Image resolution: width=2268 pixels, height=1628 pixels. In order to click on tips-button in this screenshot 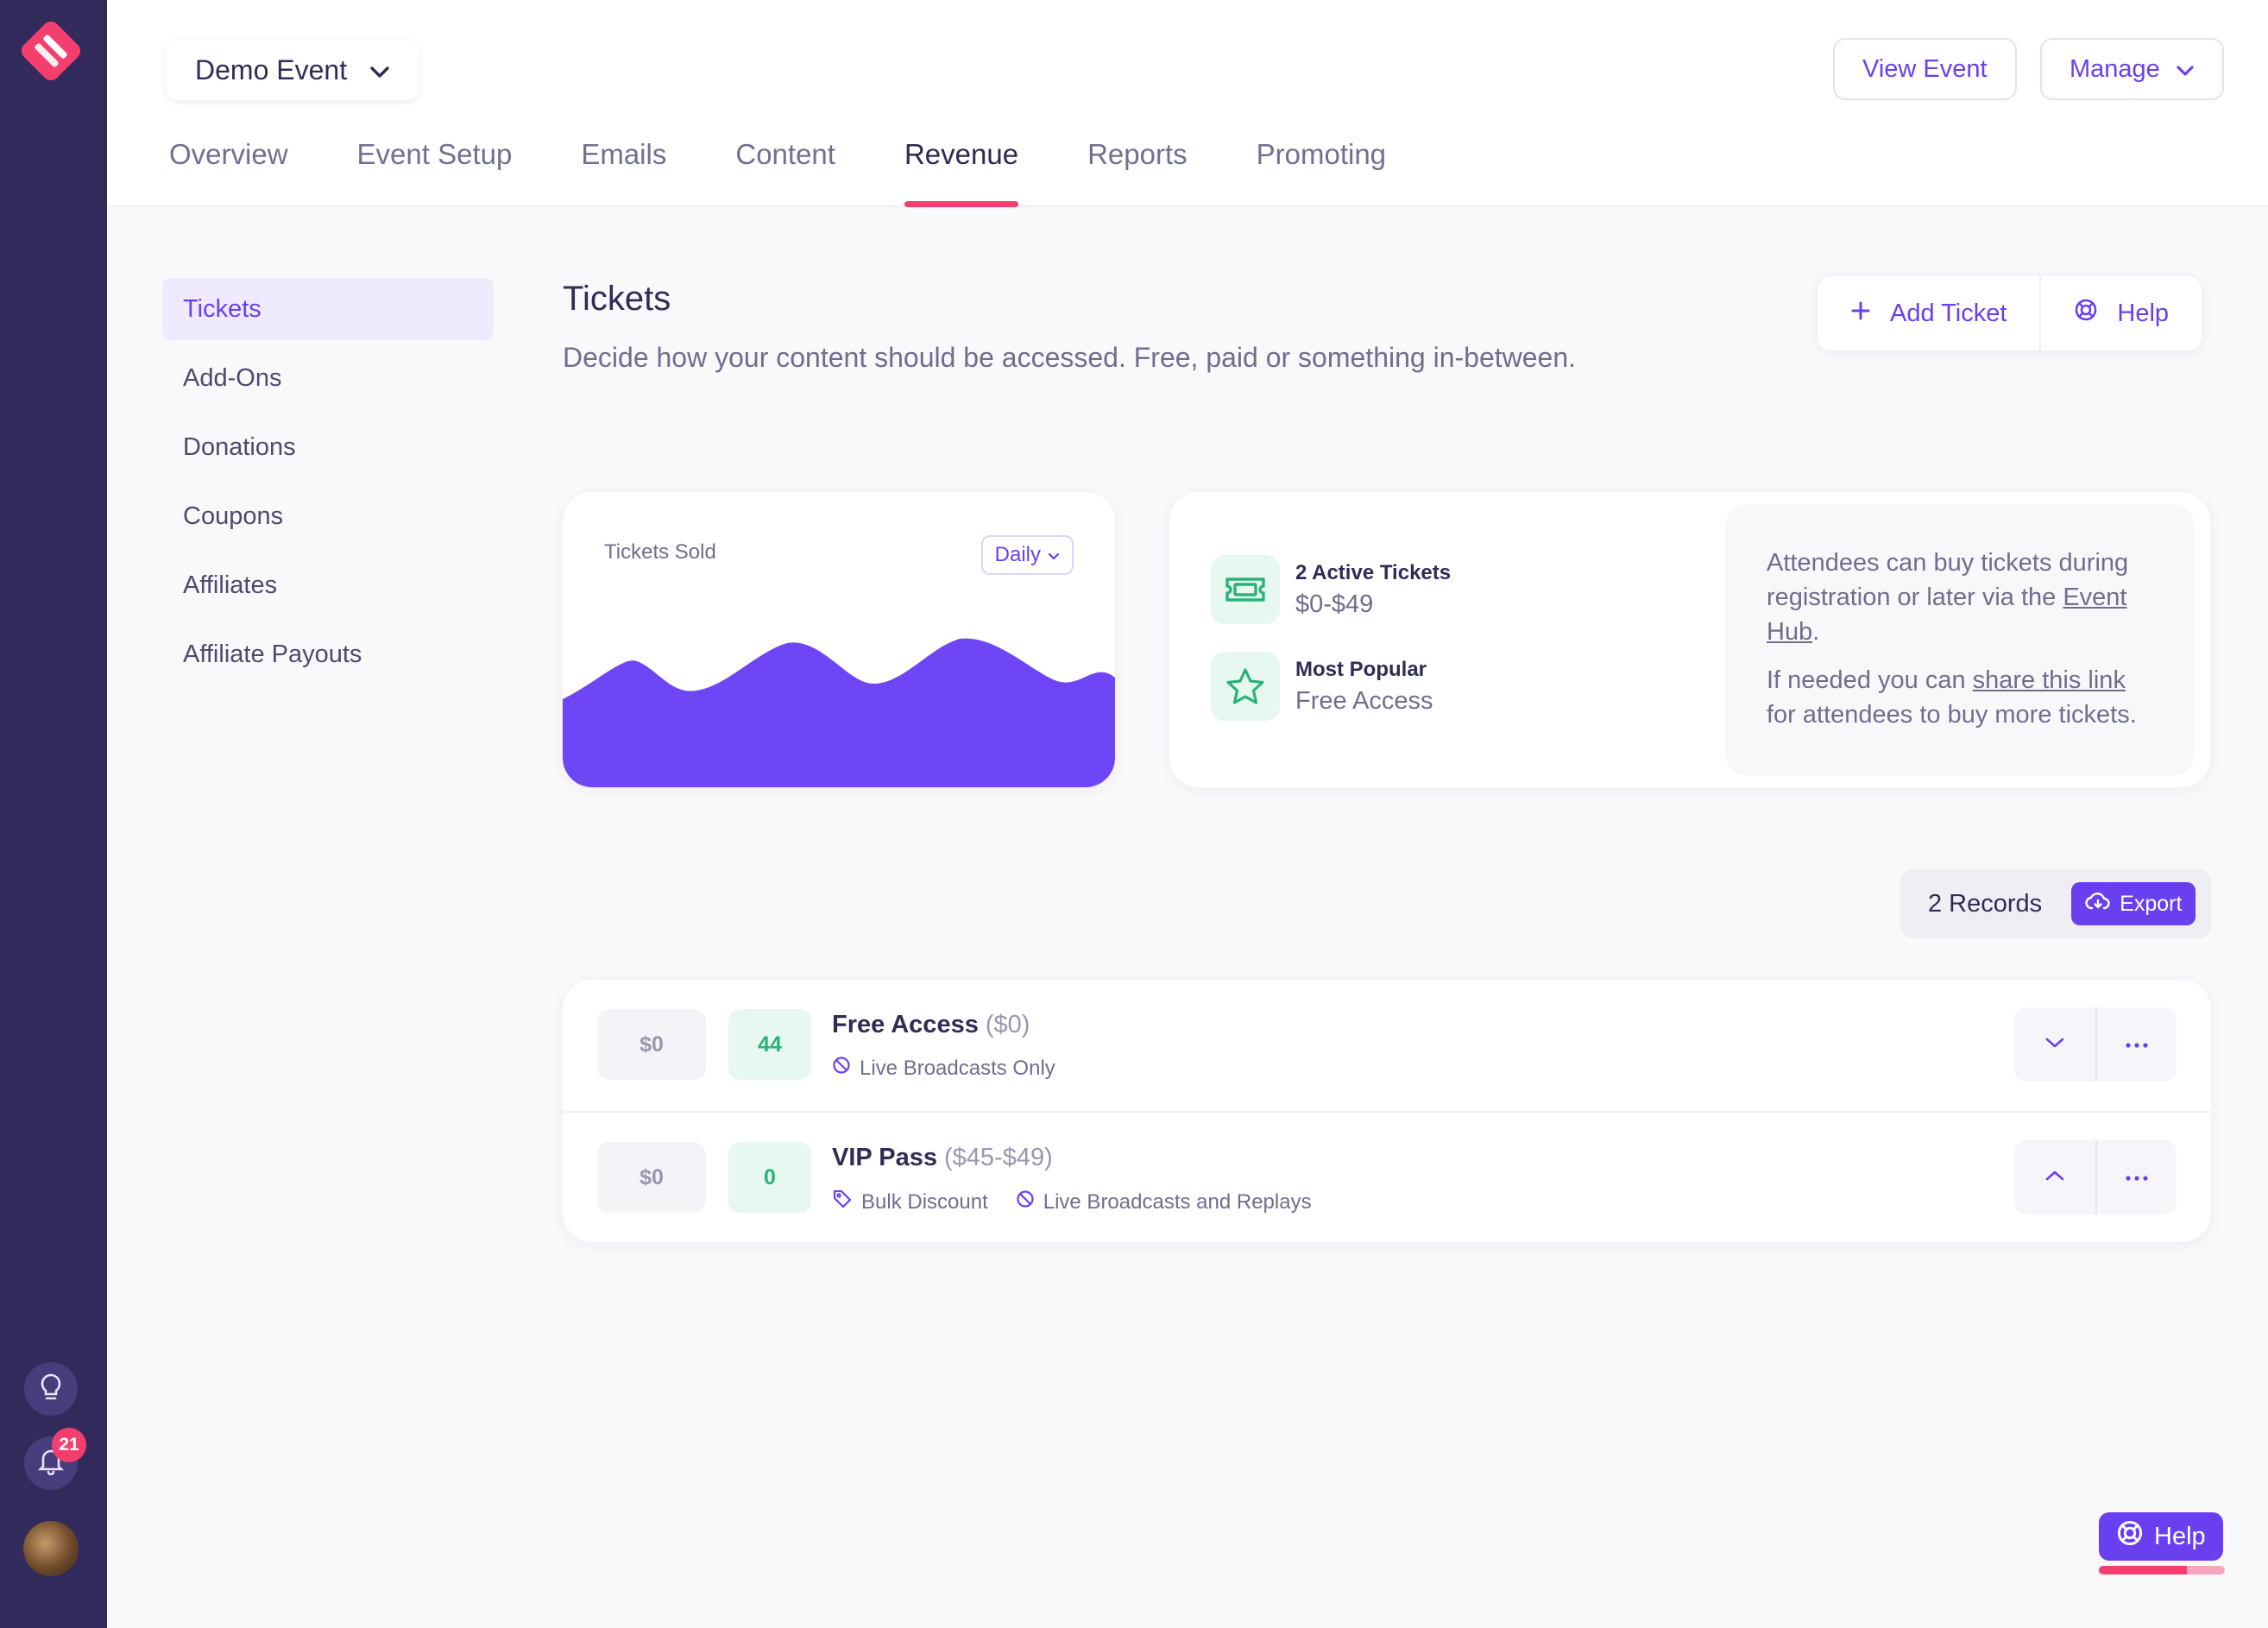, I will do `click(51, 1389)`.